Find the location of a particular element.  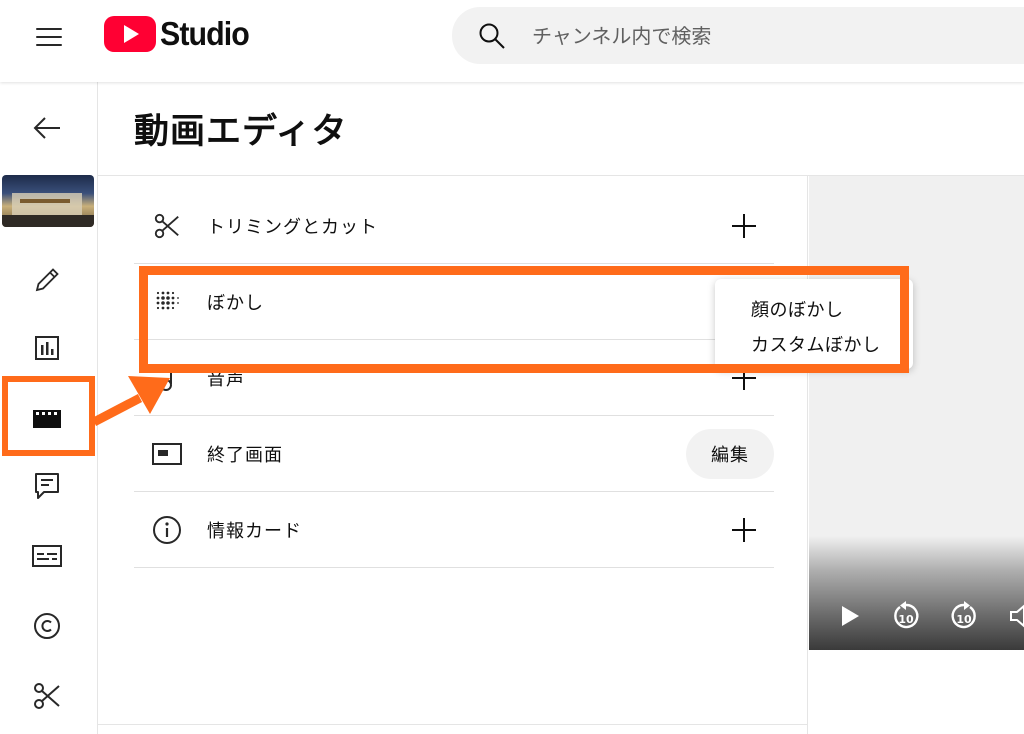

menu-item-face-blur: 顔のぼかし is located at coordinates (797, 309).